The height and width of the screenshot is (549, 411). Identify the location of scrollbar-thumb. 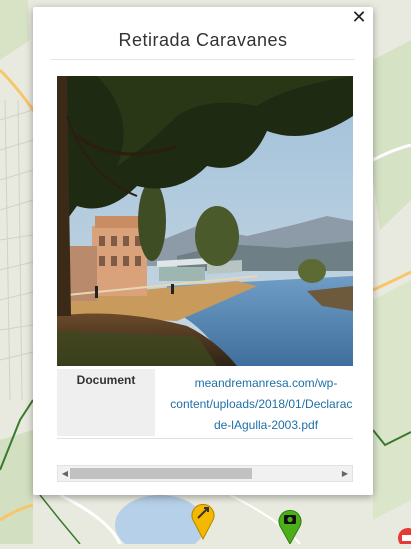
(161, 473).